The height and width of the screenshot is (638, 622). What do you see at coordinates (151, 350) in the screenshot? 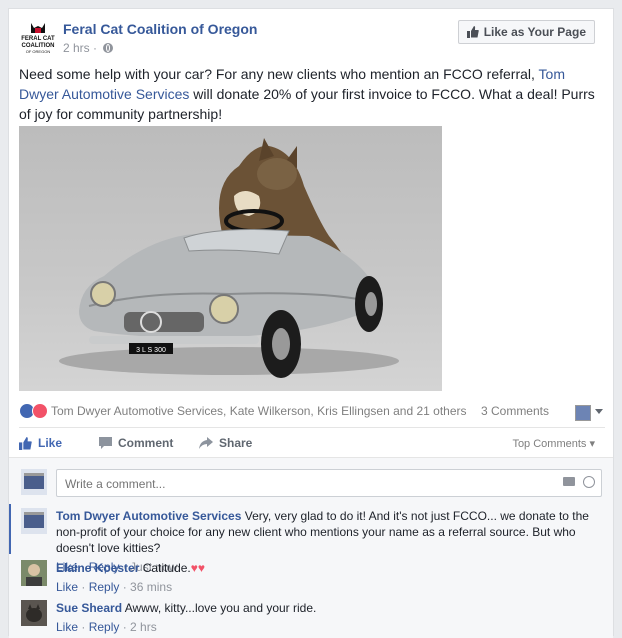
I see `license-plate: 3 L S 300` at bounding box center [151, 350].